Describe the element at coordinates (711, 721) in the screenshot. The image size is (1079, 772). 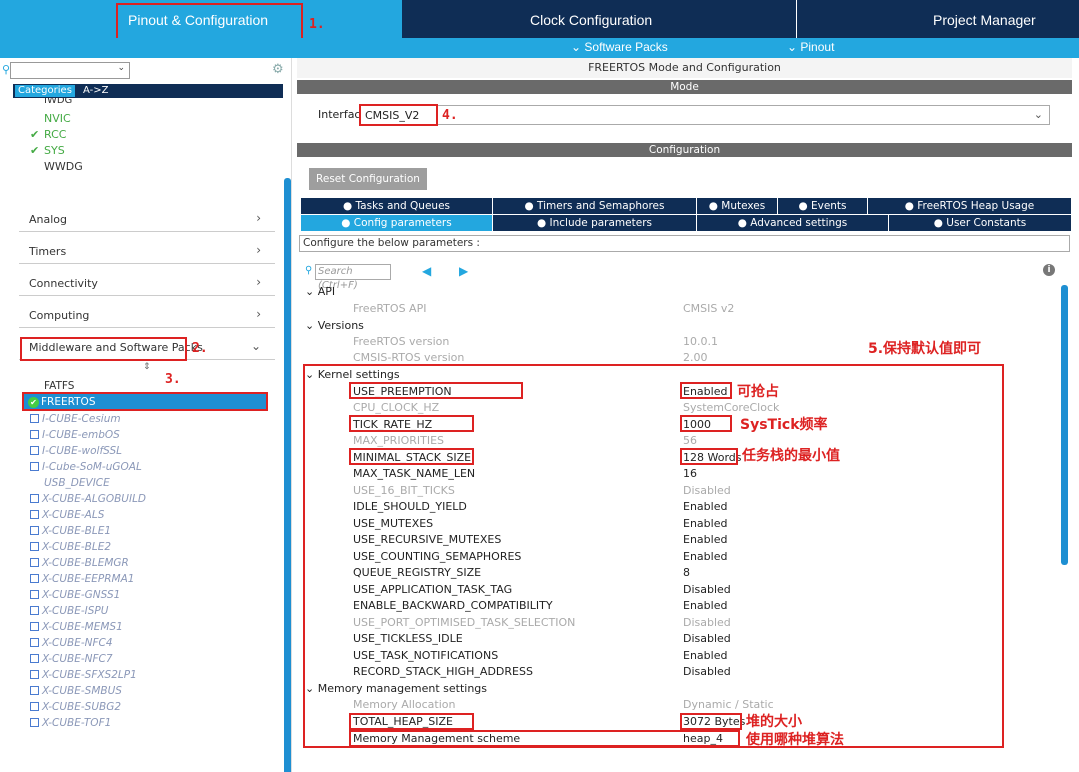
I see `annotation-box-heap-value` at that location.